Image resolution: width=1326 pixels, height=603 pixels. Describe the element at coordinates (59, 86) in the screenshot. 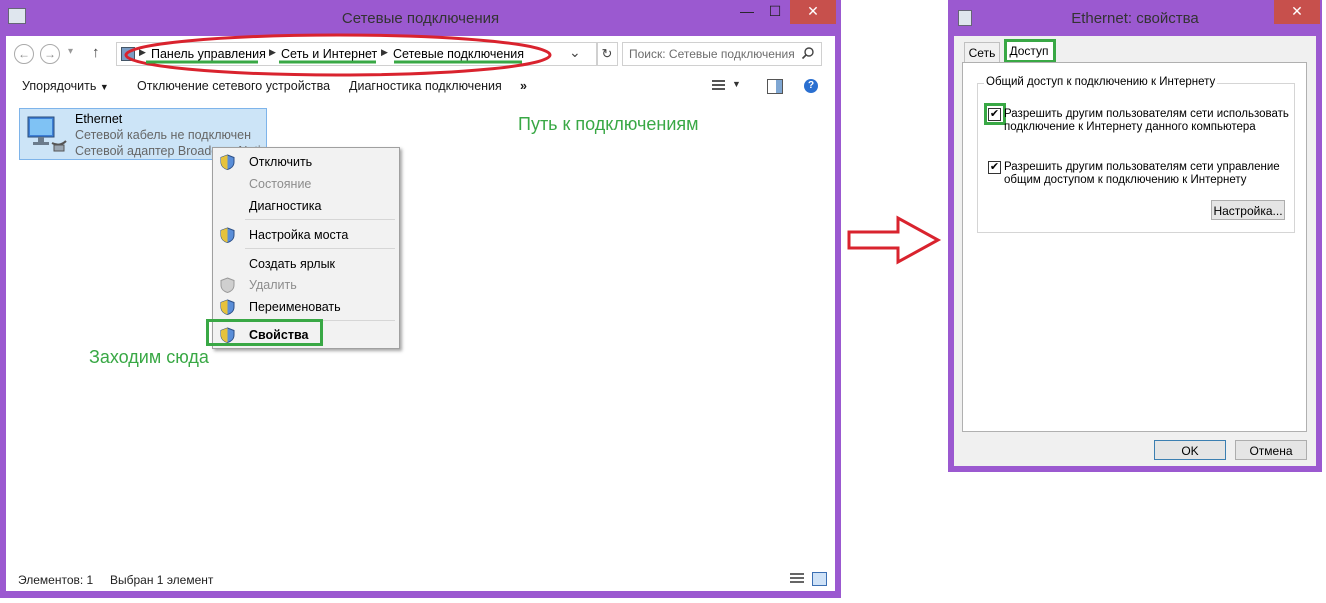

I see `organize-label: Упорядочить` at that location.